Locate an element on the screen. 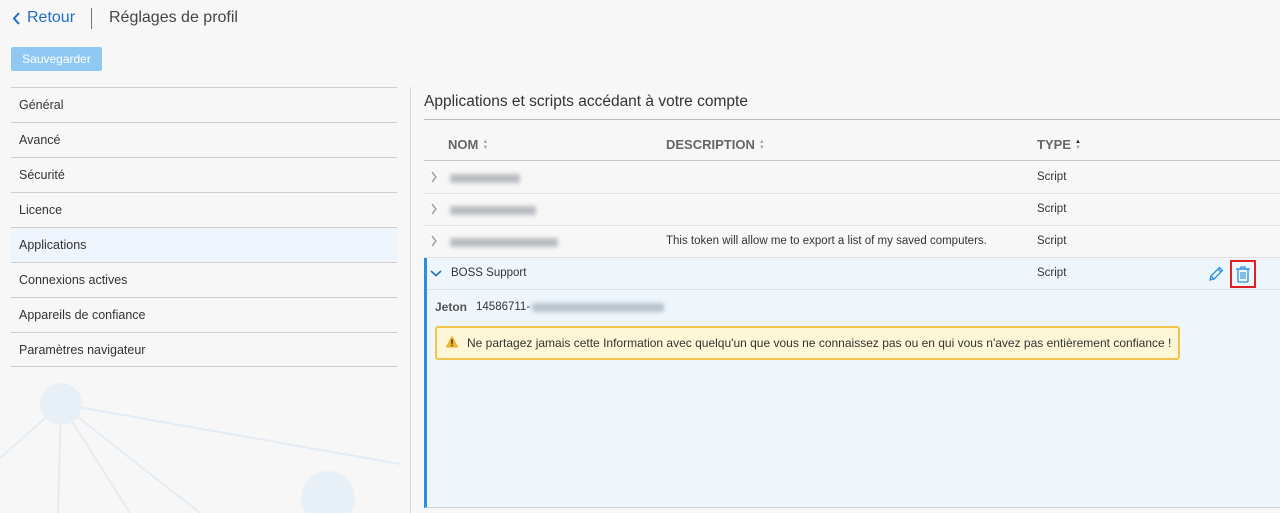 The height and width of the screenshot is (513, 1280). page-title: Réglages de profil is located at coordinates (173, 17).